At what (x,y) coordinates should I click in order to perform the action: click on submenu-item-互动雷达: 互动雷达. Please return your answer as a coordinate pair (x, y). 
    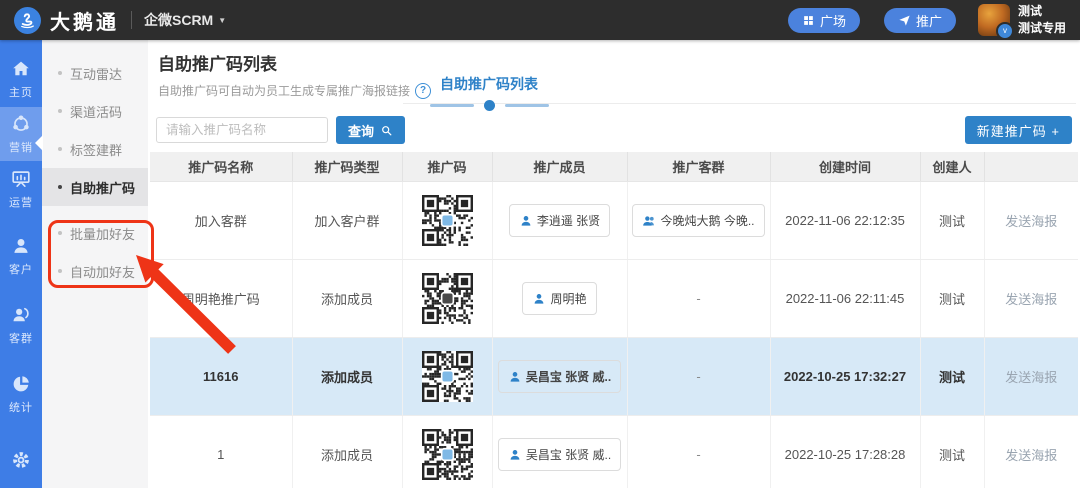
    Looking at the image, I should click on (95, 73).